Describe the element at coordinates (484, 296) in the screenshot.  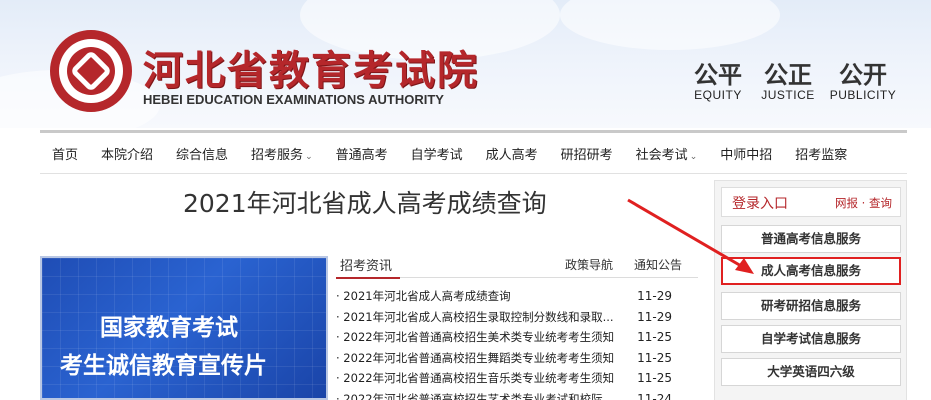
I see `news-title: · 2021年河北省成人高考成绩查询` at that location.